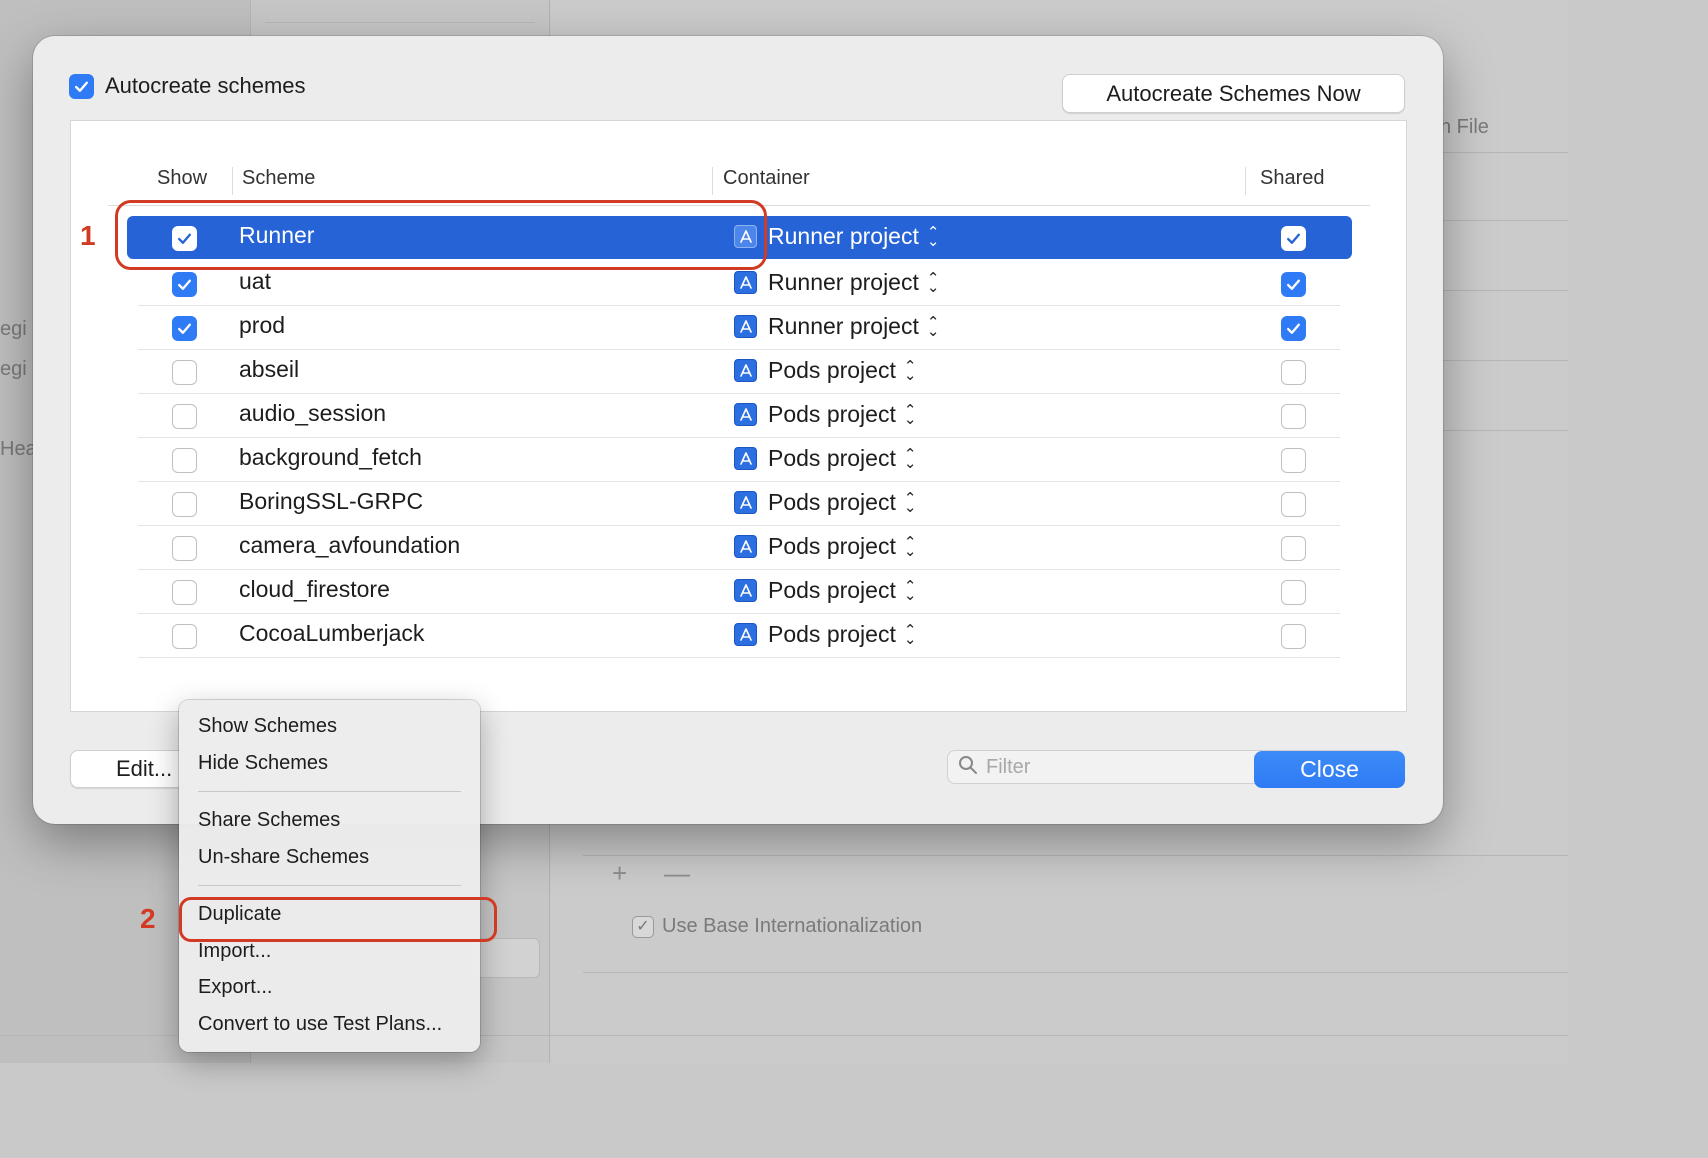 The image size is (1708, 1158). I want to click on scheme-row: BoringSSL-GRPC Pods project ⌃ ⌄, so click(739, 504).